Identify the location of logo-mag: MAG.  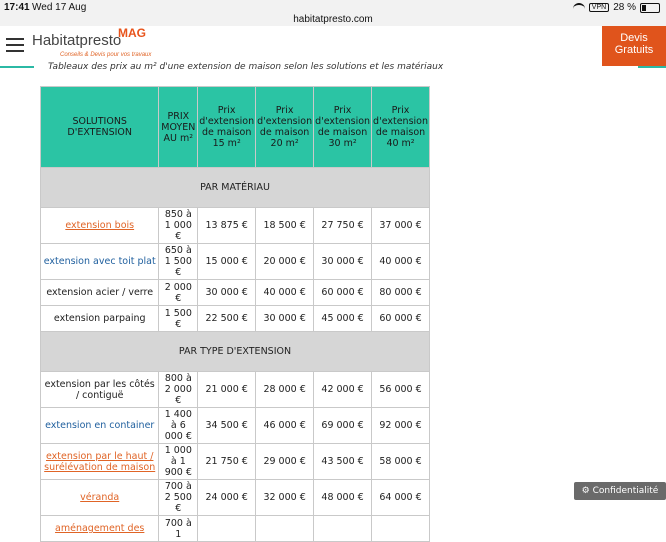
(132, 33).